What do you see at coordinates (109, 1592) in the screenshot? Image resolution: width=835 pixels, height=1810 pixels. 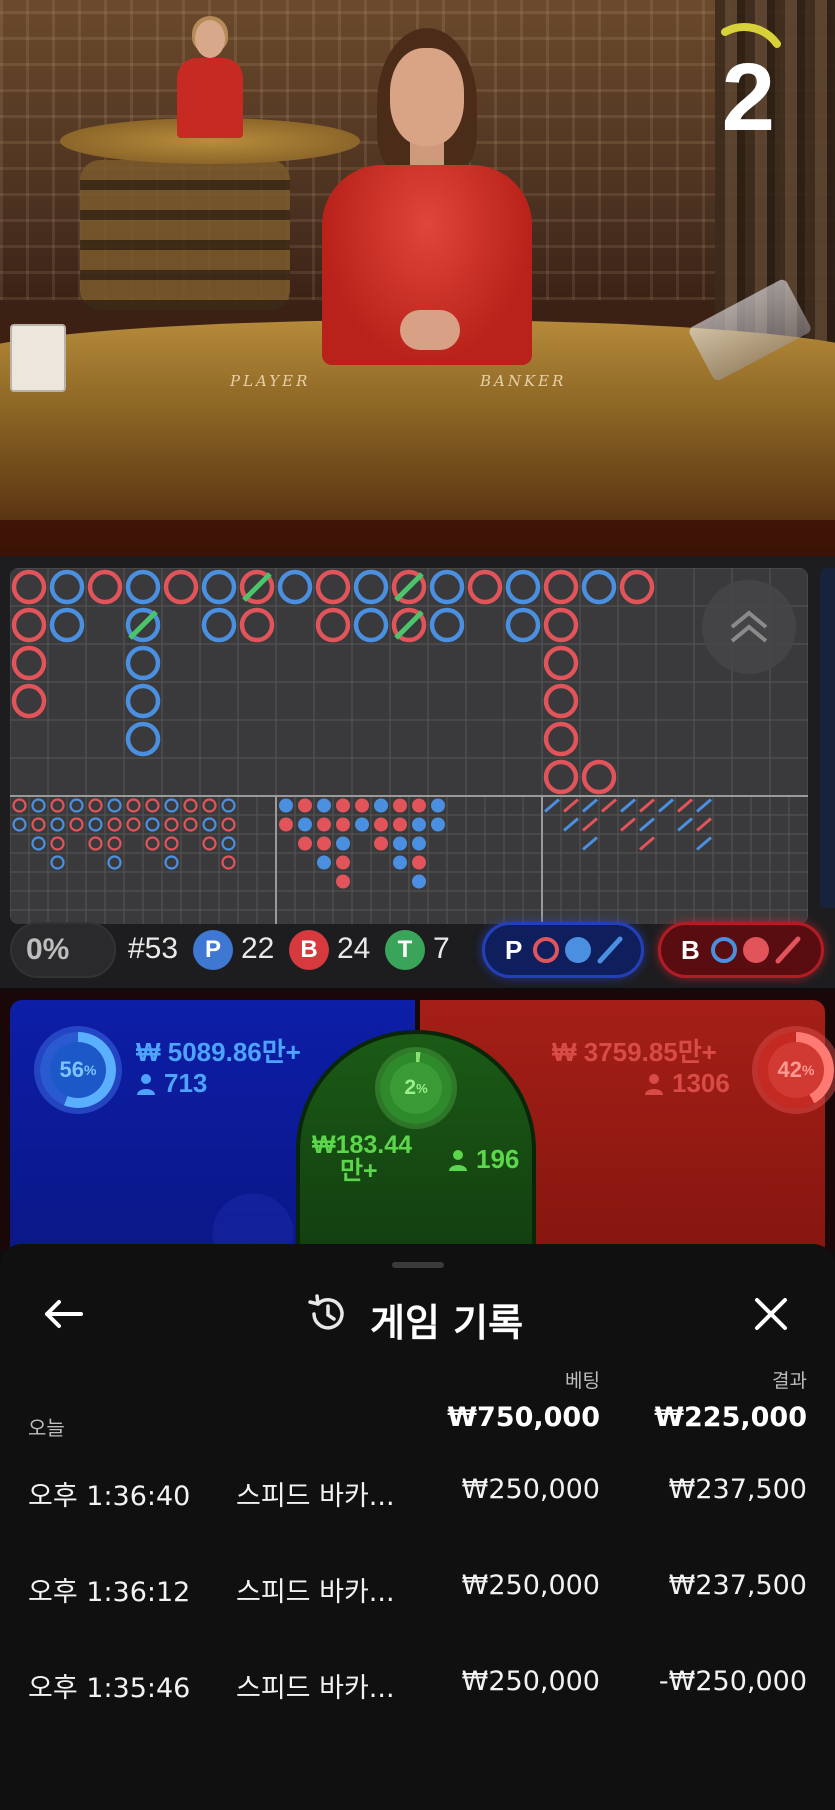 I see `row-time: 오후 1:36:12` at bounding box center [109, 1592].